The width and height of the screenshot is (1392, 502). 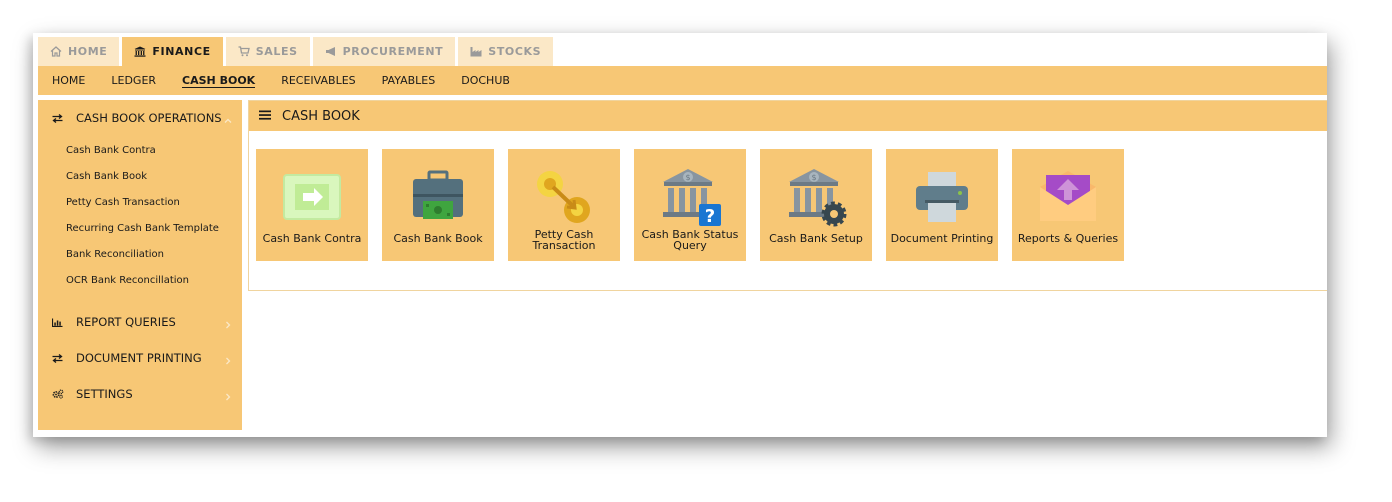 What do you see at coordinates (276, 51) in the screenshot?
I see `tab-sales-label: SALES` at bounding box center [276, 51].